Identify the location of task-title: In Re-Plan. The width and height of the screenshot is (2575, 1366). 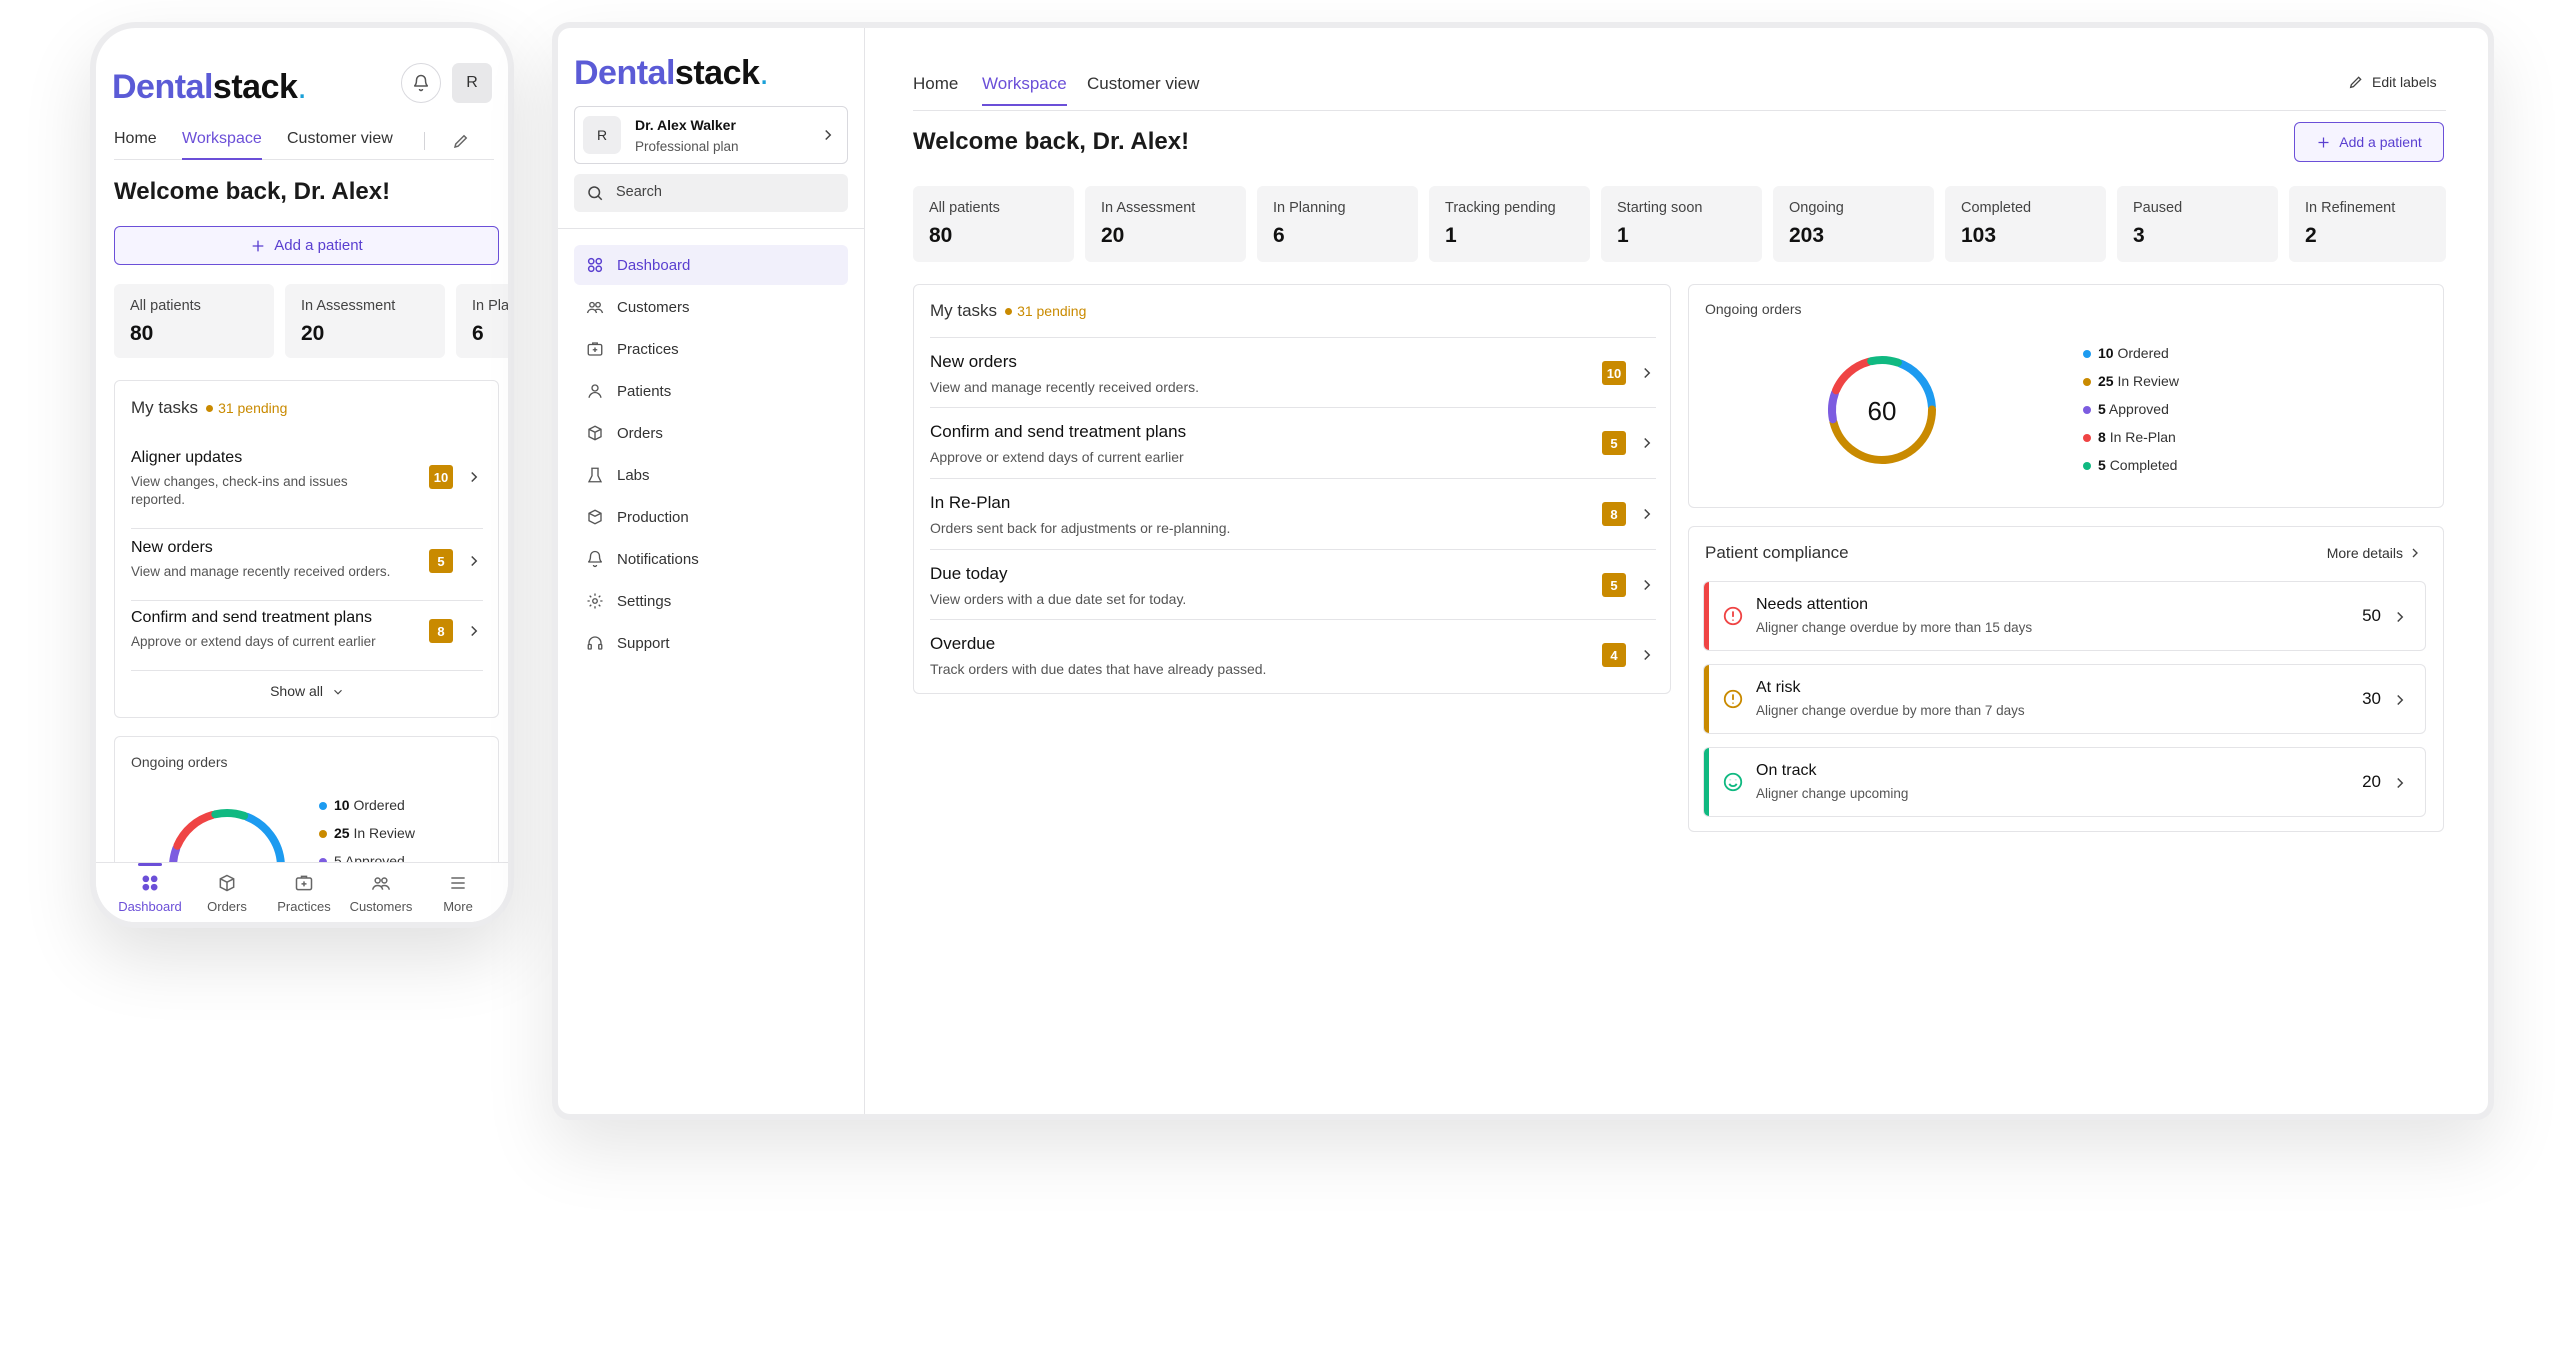
(970, 502).